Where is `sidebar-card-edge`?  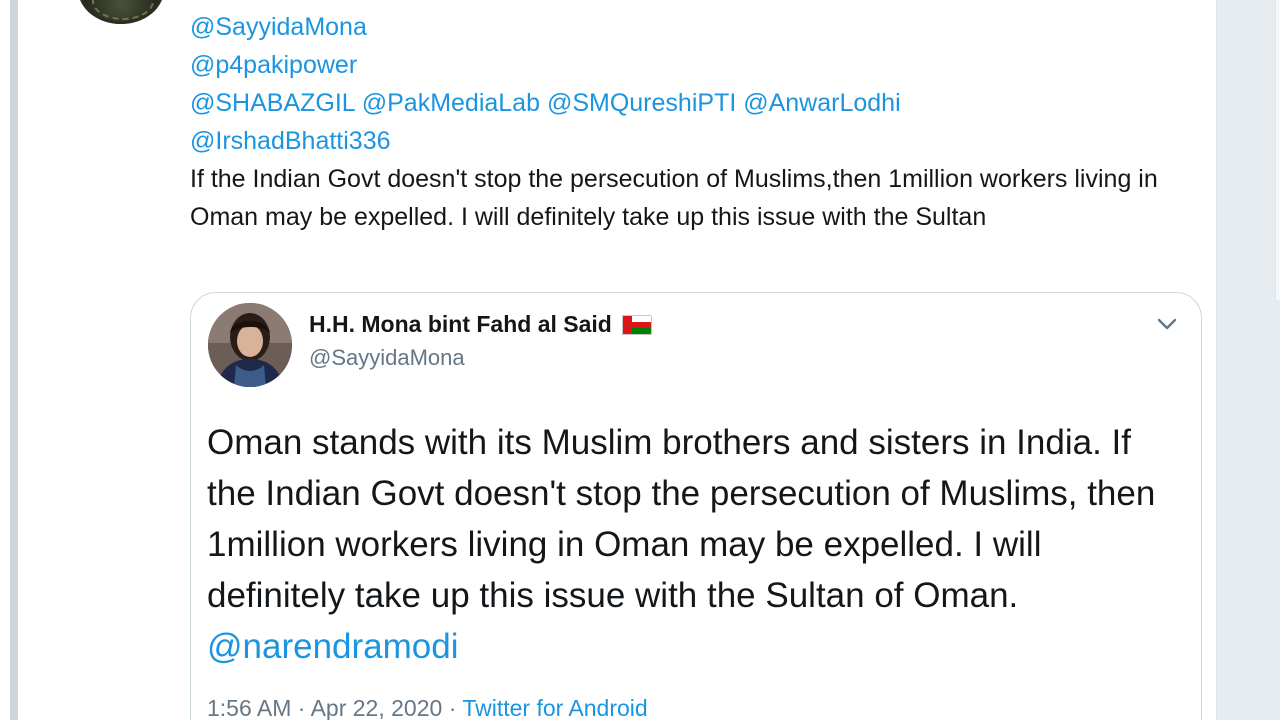 sidebar-card-edge is located at coordinates (1277, 150).